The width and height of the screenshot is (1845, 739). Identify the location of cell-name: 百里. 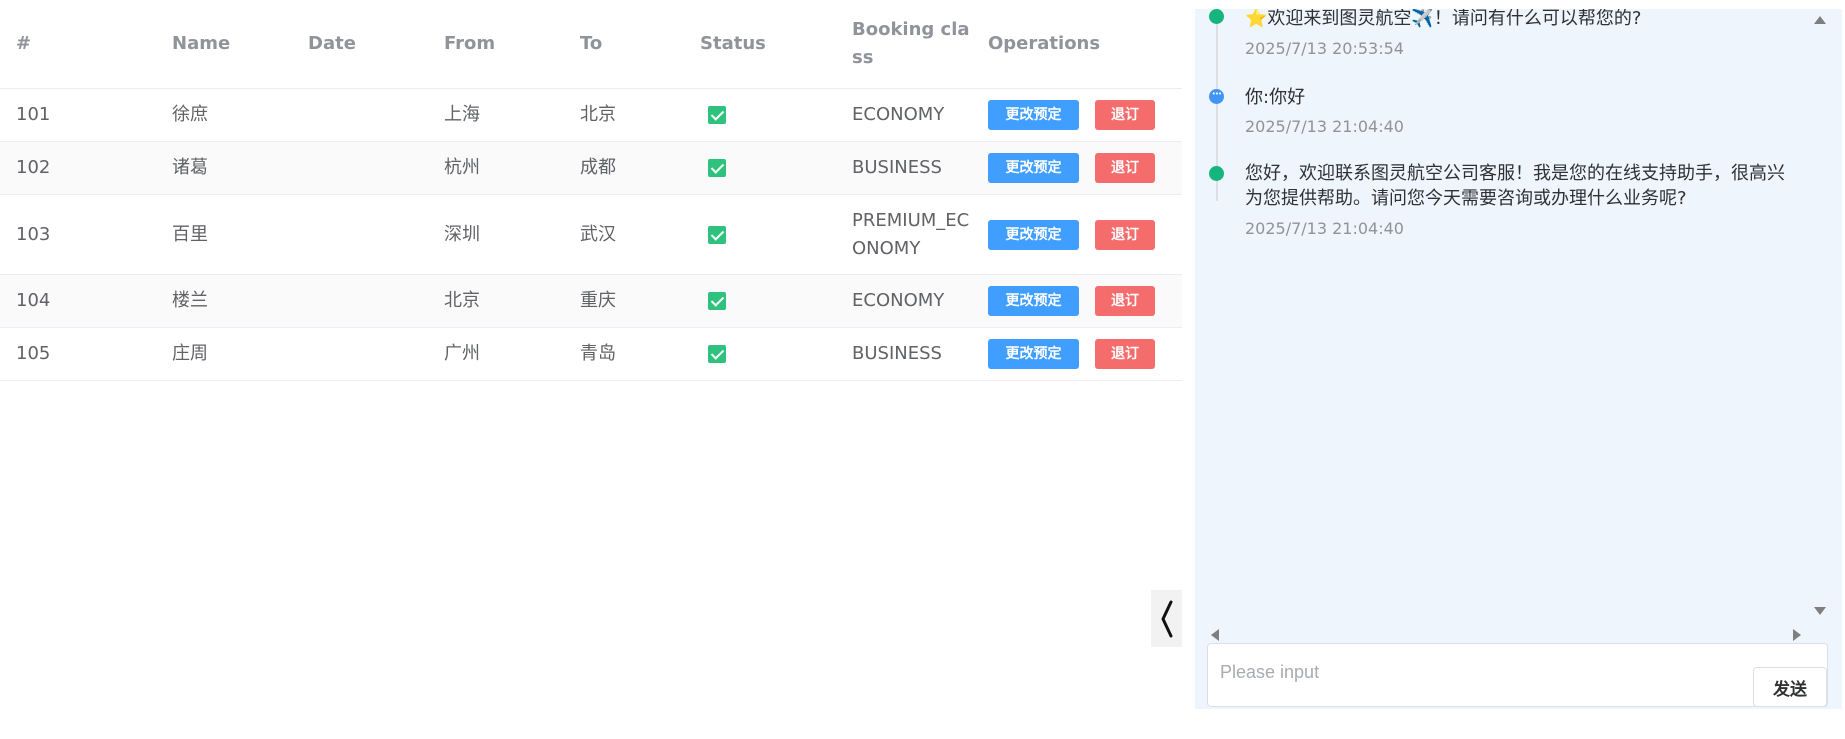
(190, 234).